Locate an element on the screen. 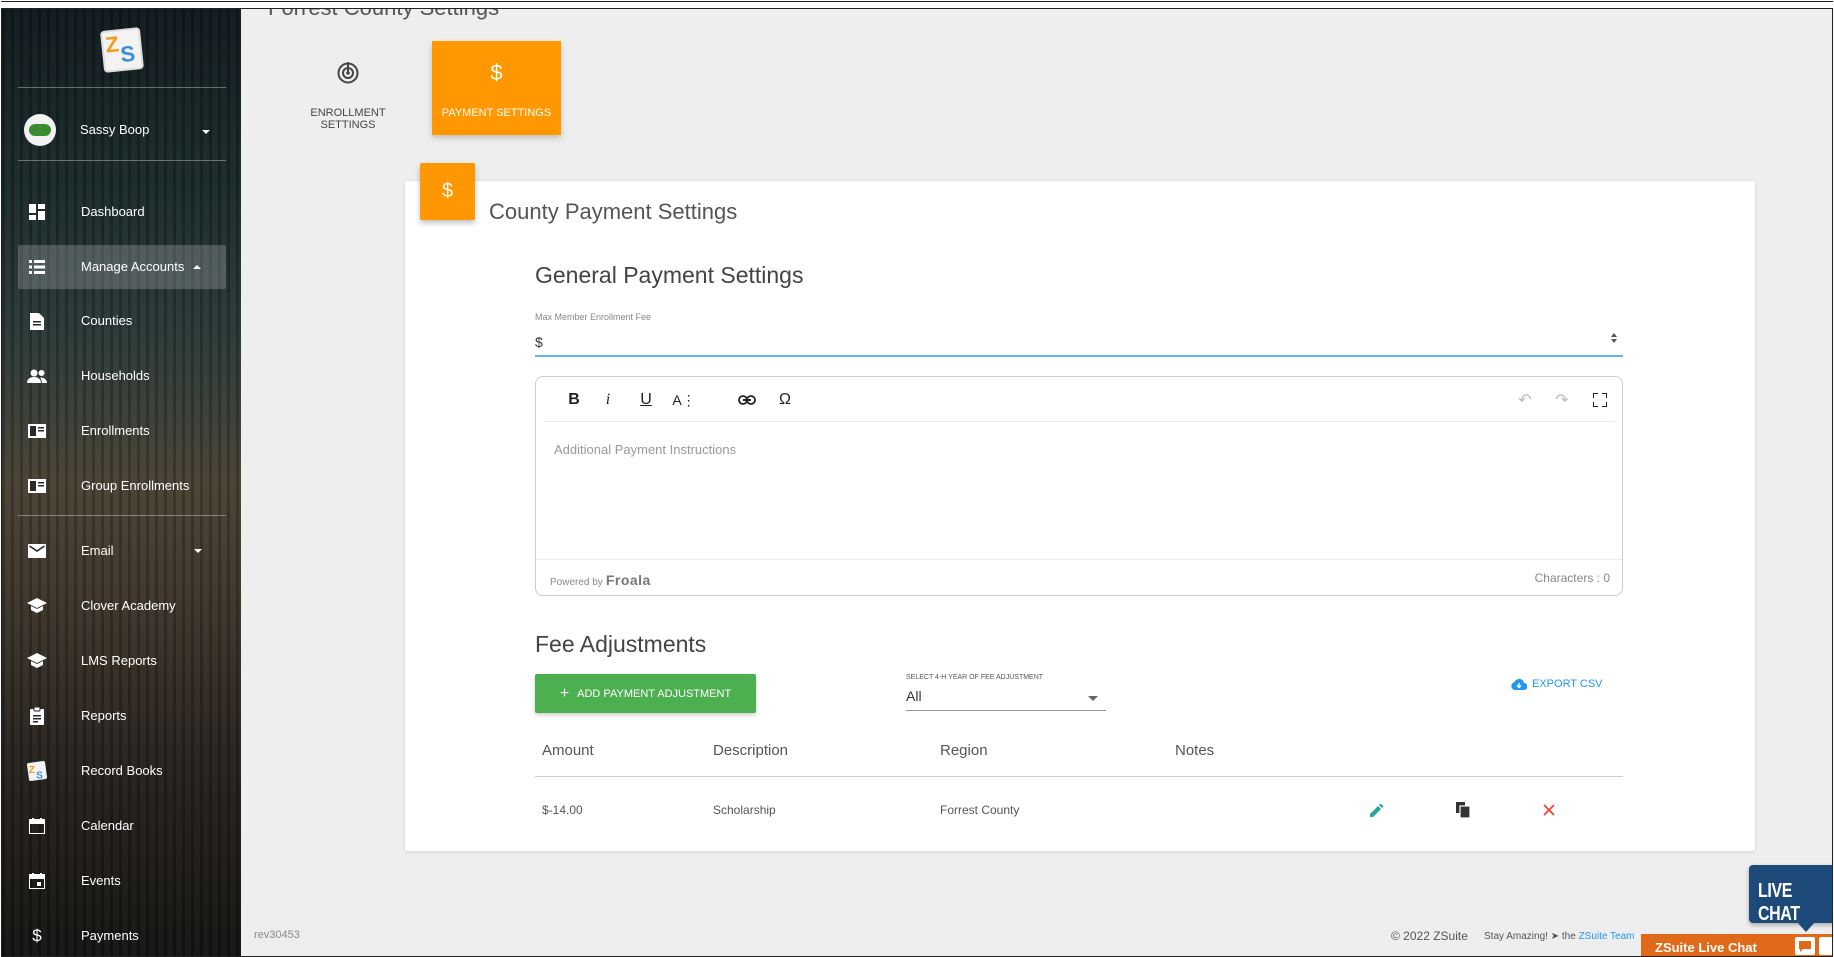 This screenshot has height=957, width=1834. powered-by: Powered by Froala is located at coordinates (600, 580).